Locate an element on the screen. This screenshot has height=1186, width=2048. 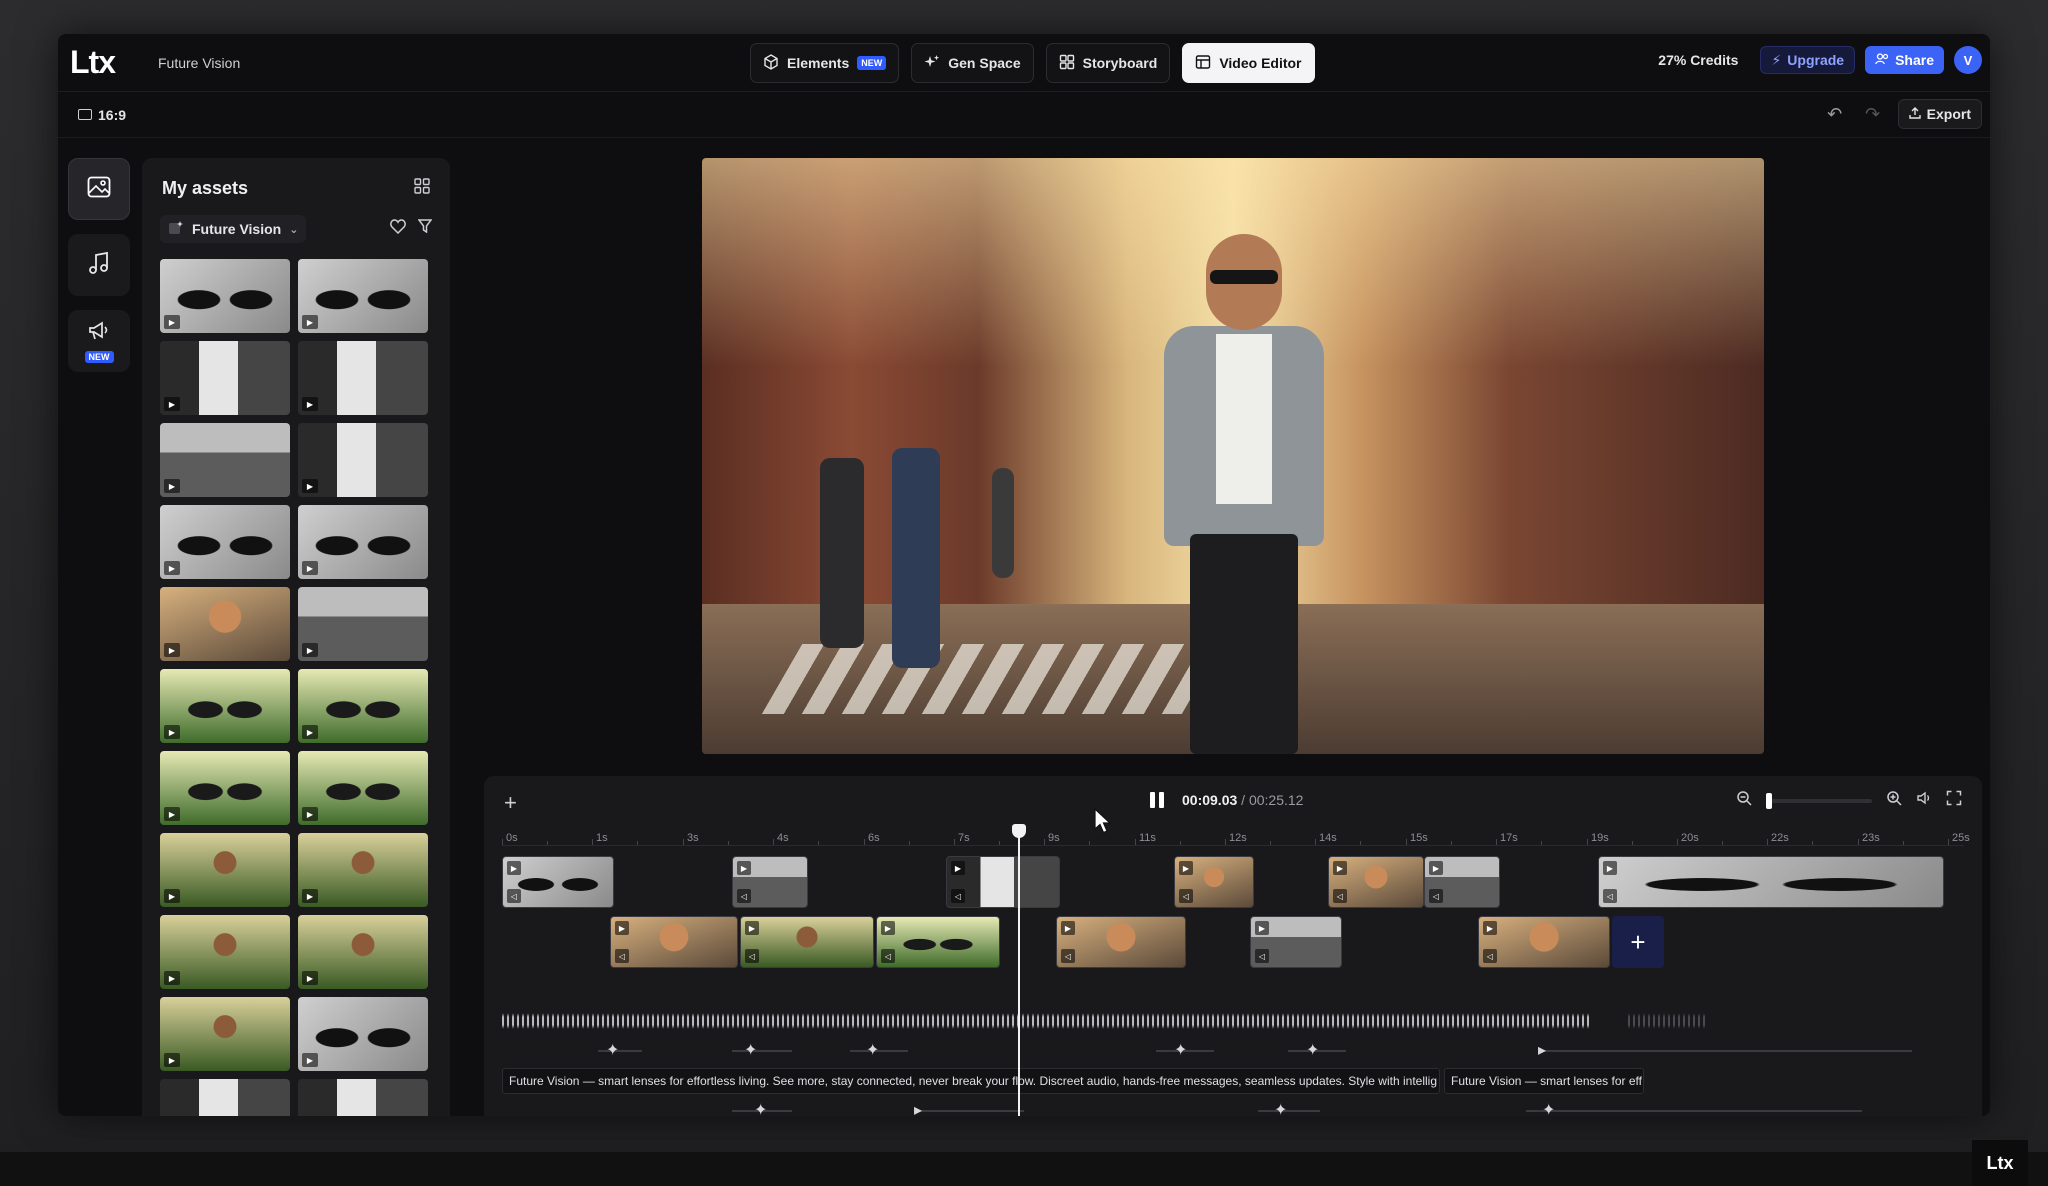
add-clip-button: + is located at coordinates (1638, 942).